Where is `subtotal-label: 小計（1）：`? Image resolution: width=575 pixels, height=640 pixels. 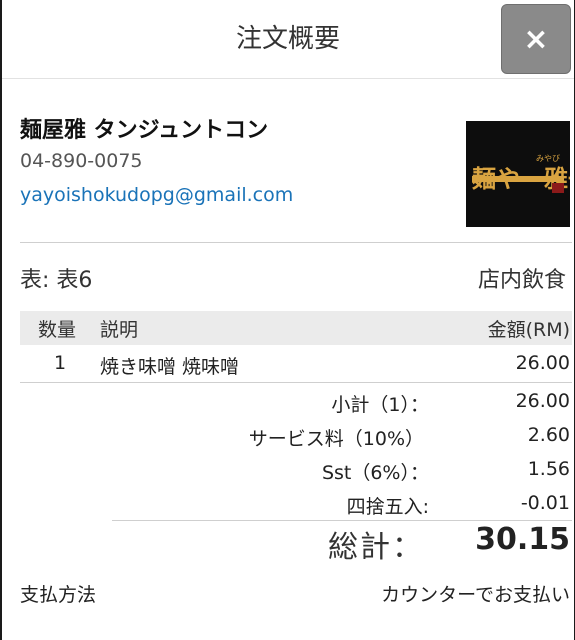
subtotal-label: 小計（1）： is located at coordinates (380, 405).